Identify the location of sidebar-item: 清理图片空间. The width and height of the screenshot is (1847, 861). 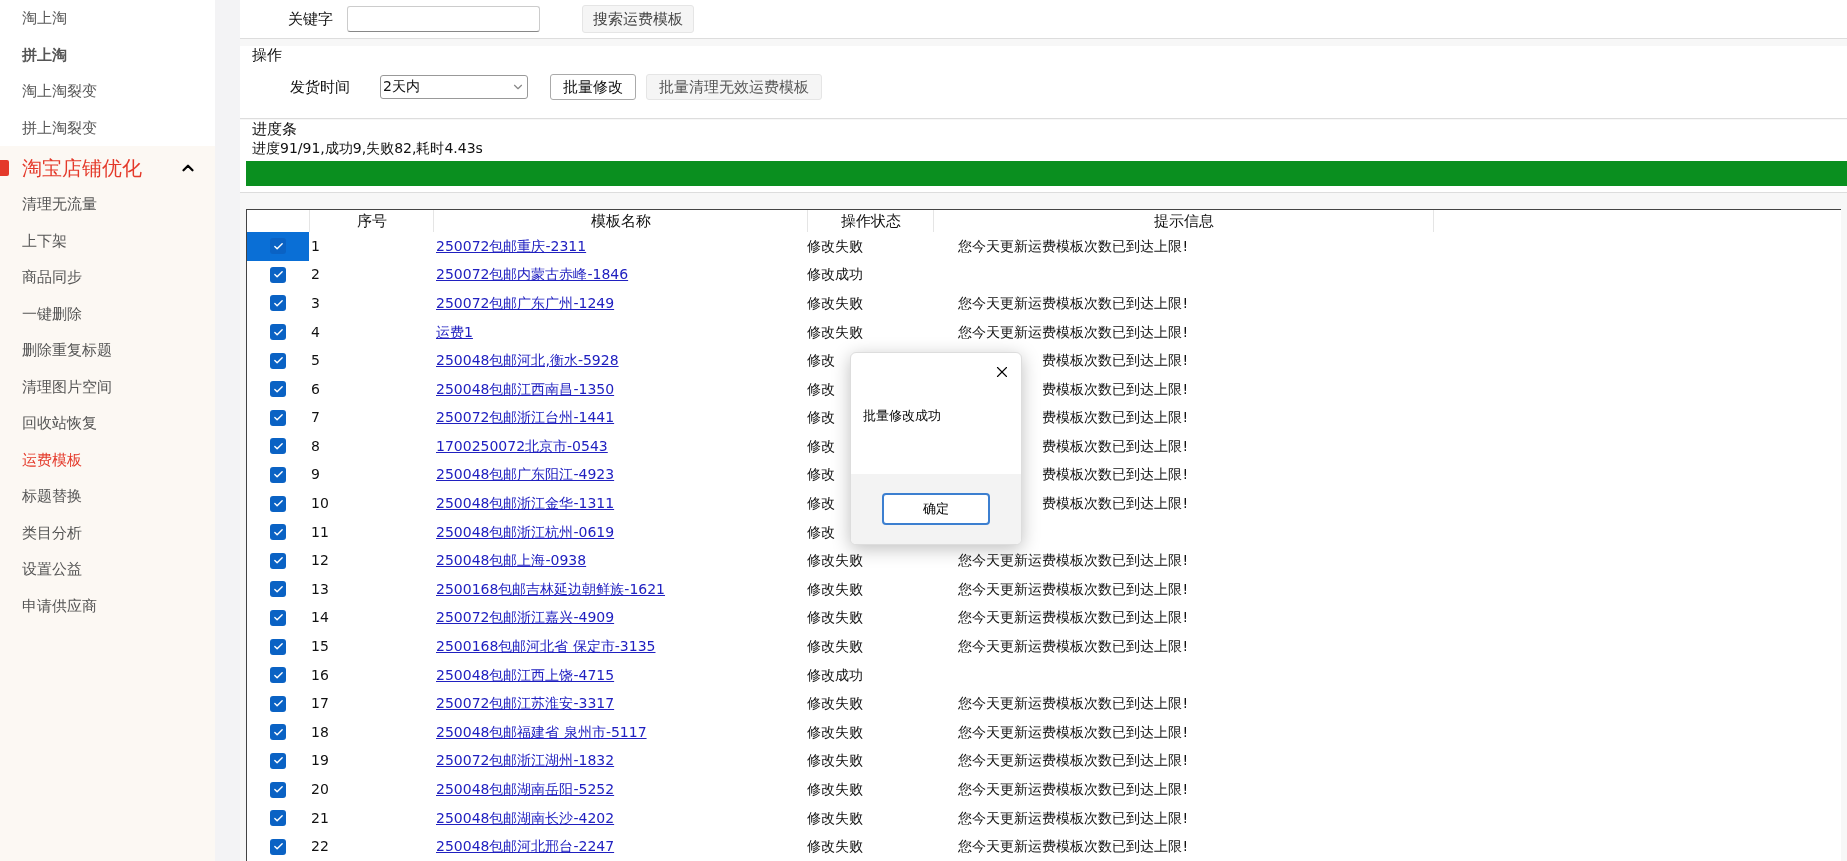
(67, 386).